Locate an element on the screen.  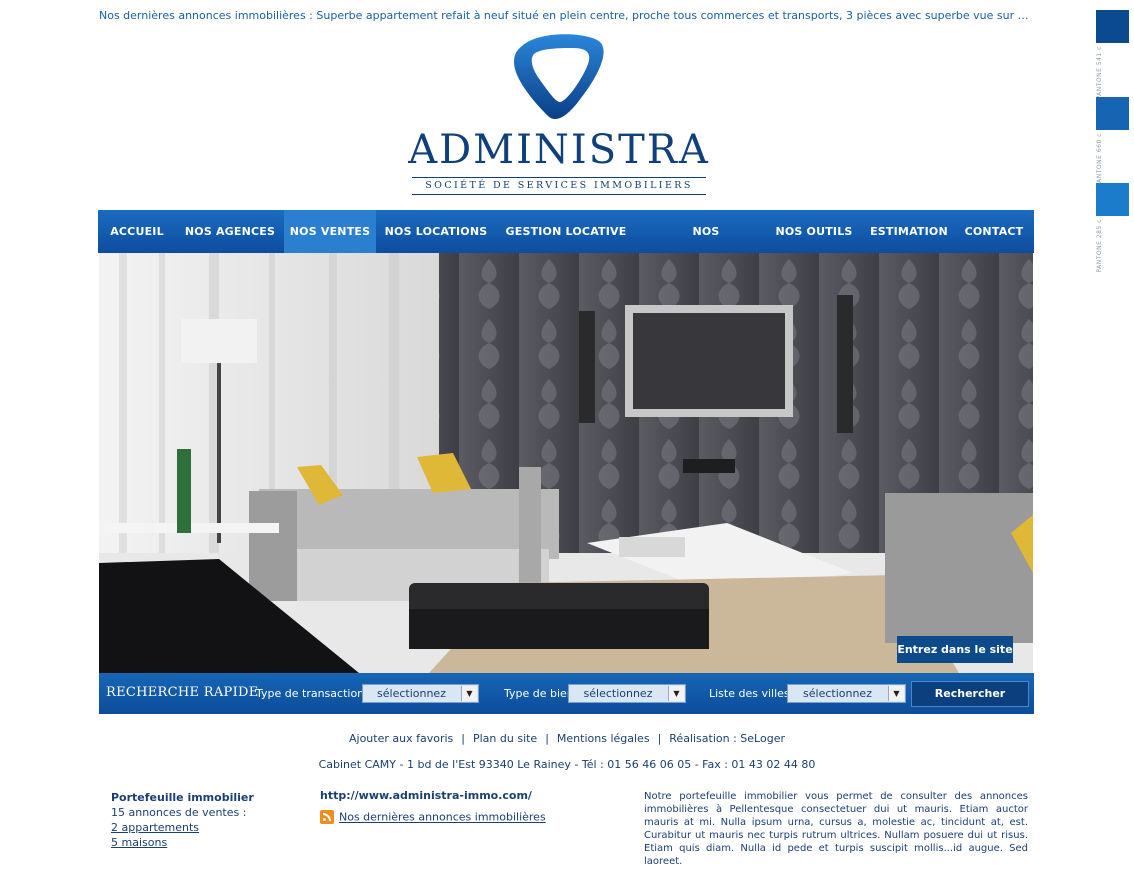
nav-item-contact: CONTACT is located at coordinates (994, 231).